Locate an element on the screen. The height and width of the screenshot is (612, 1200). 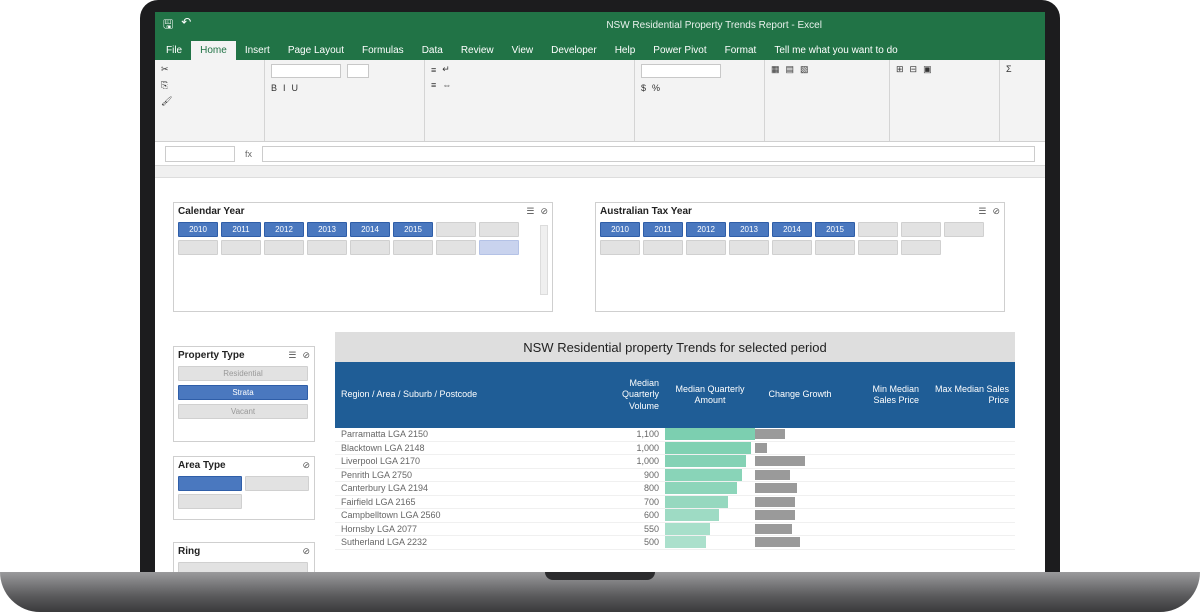
name-box is located at coordinates (200, 153).